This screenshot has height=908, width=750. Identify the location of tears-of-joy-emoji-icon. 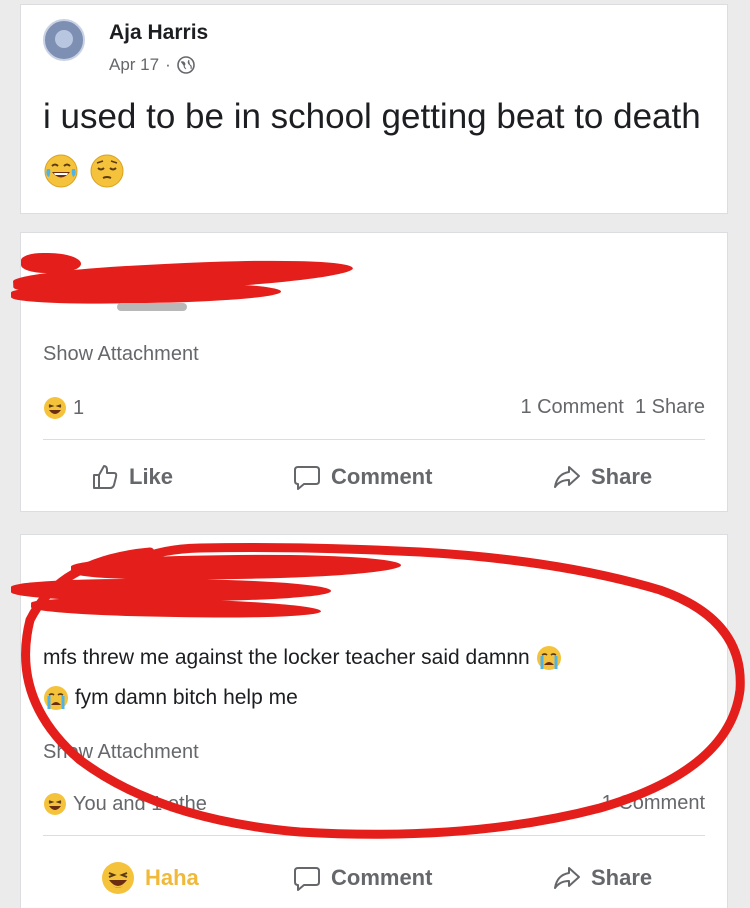
(61, 171).